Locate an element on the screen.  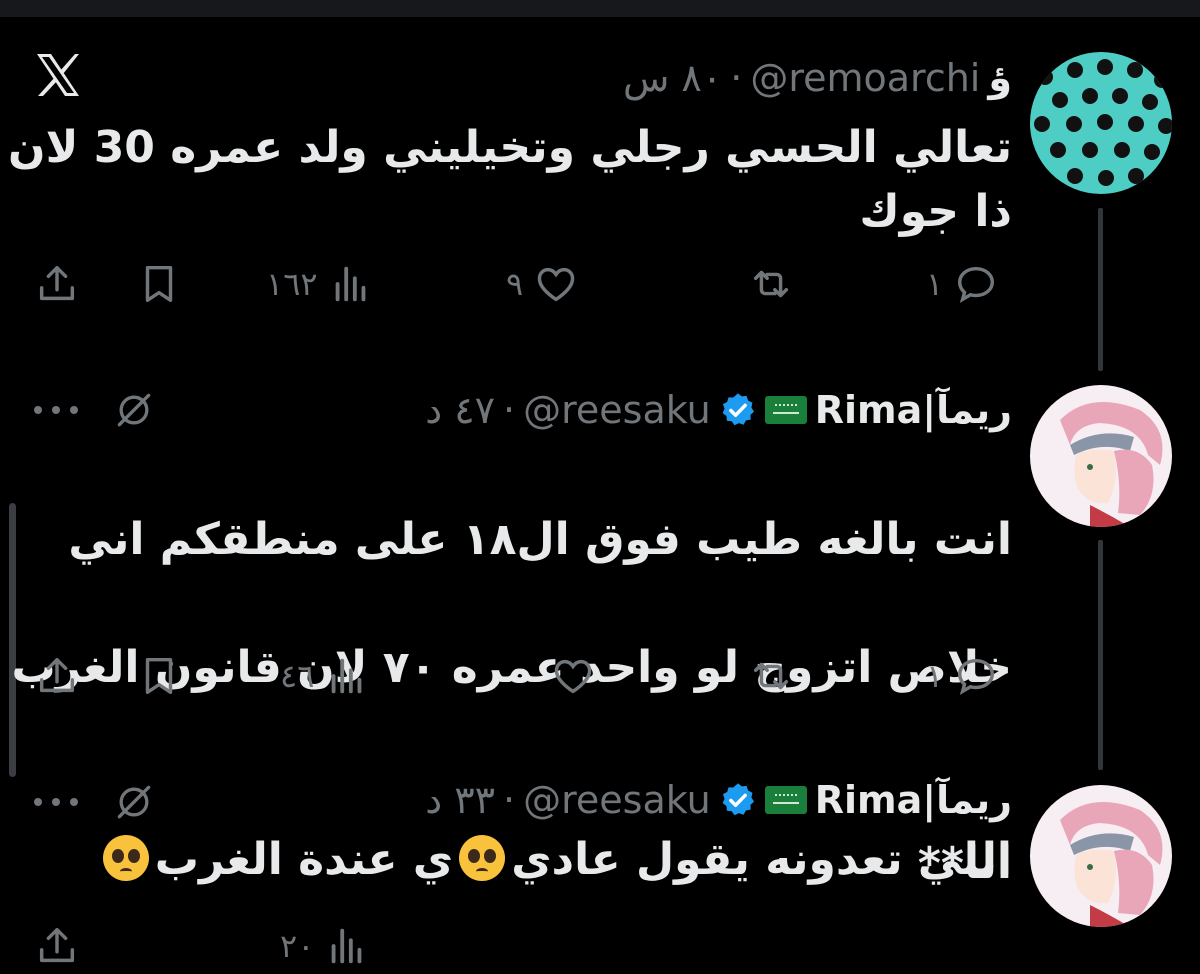
like-count: ٩ is located at coordinates (515, 284).